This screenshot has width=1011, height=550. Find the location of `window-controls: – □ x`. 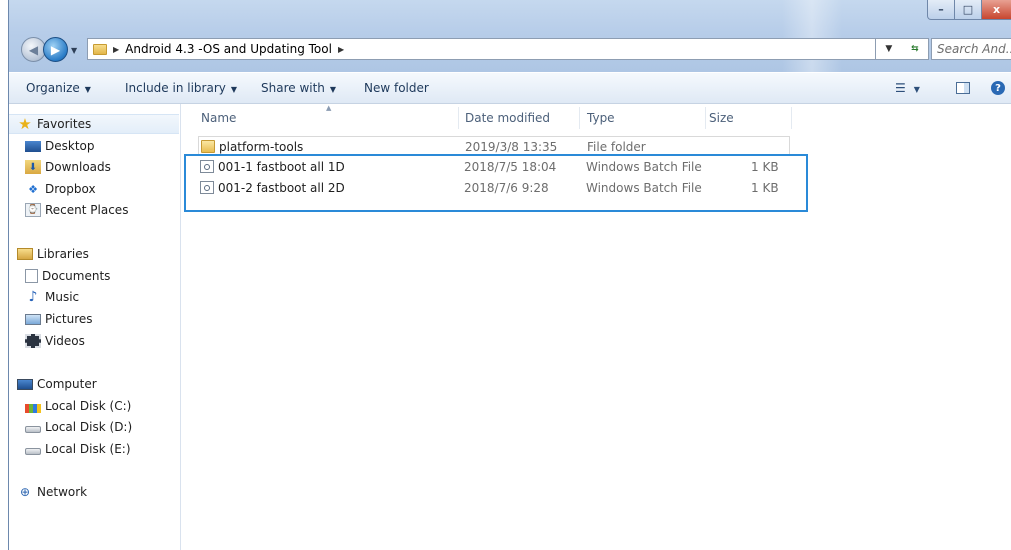

window-controls: – □ x is located at coordinates (969, 10).